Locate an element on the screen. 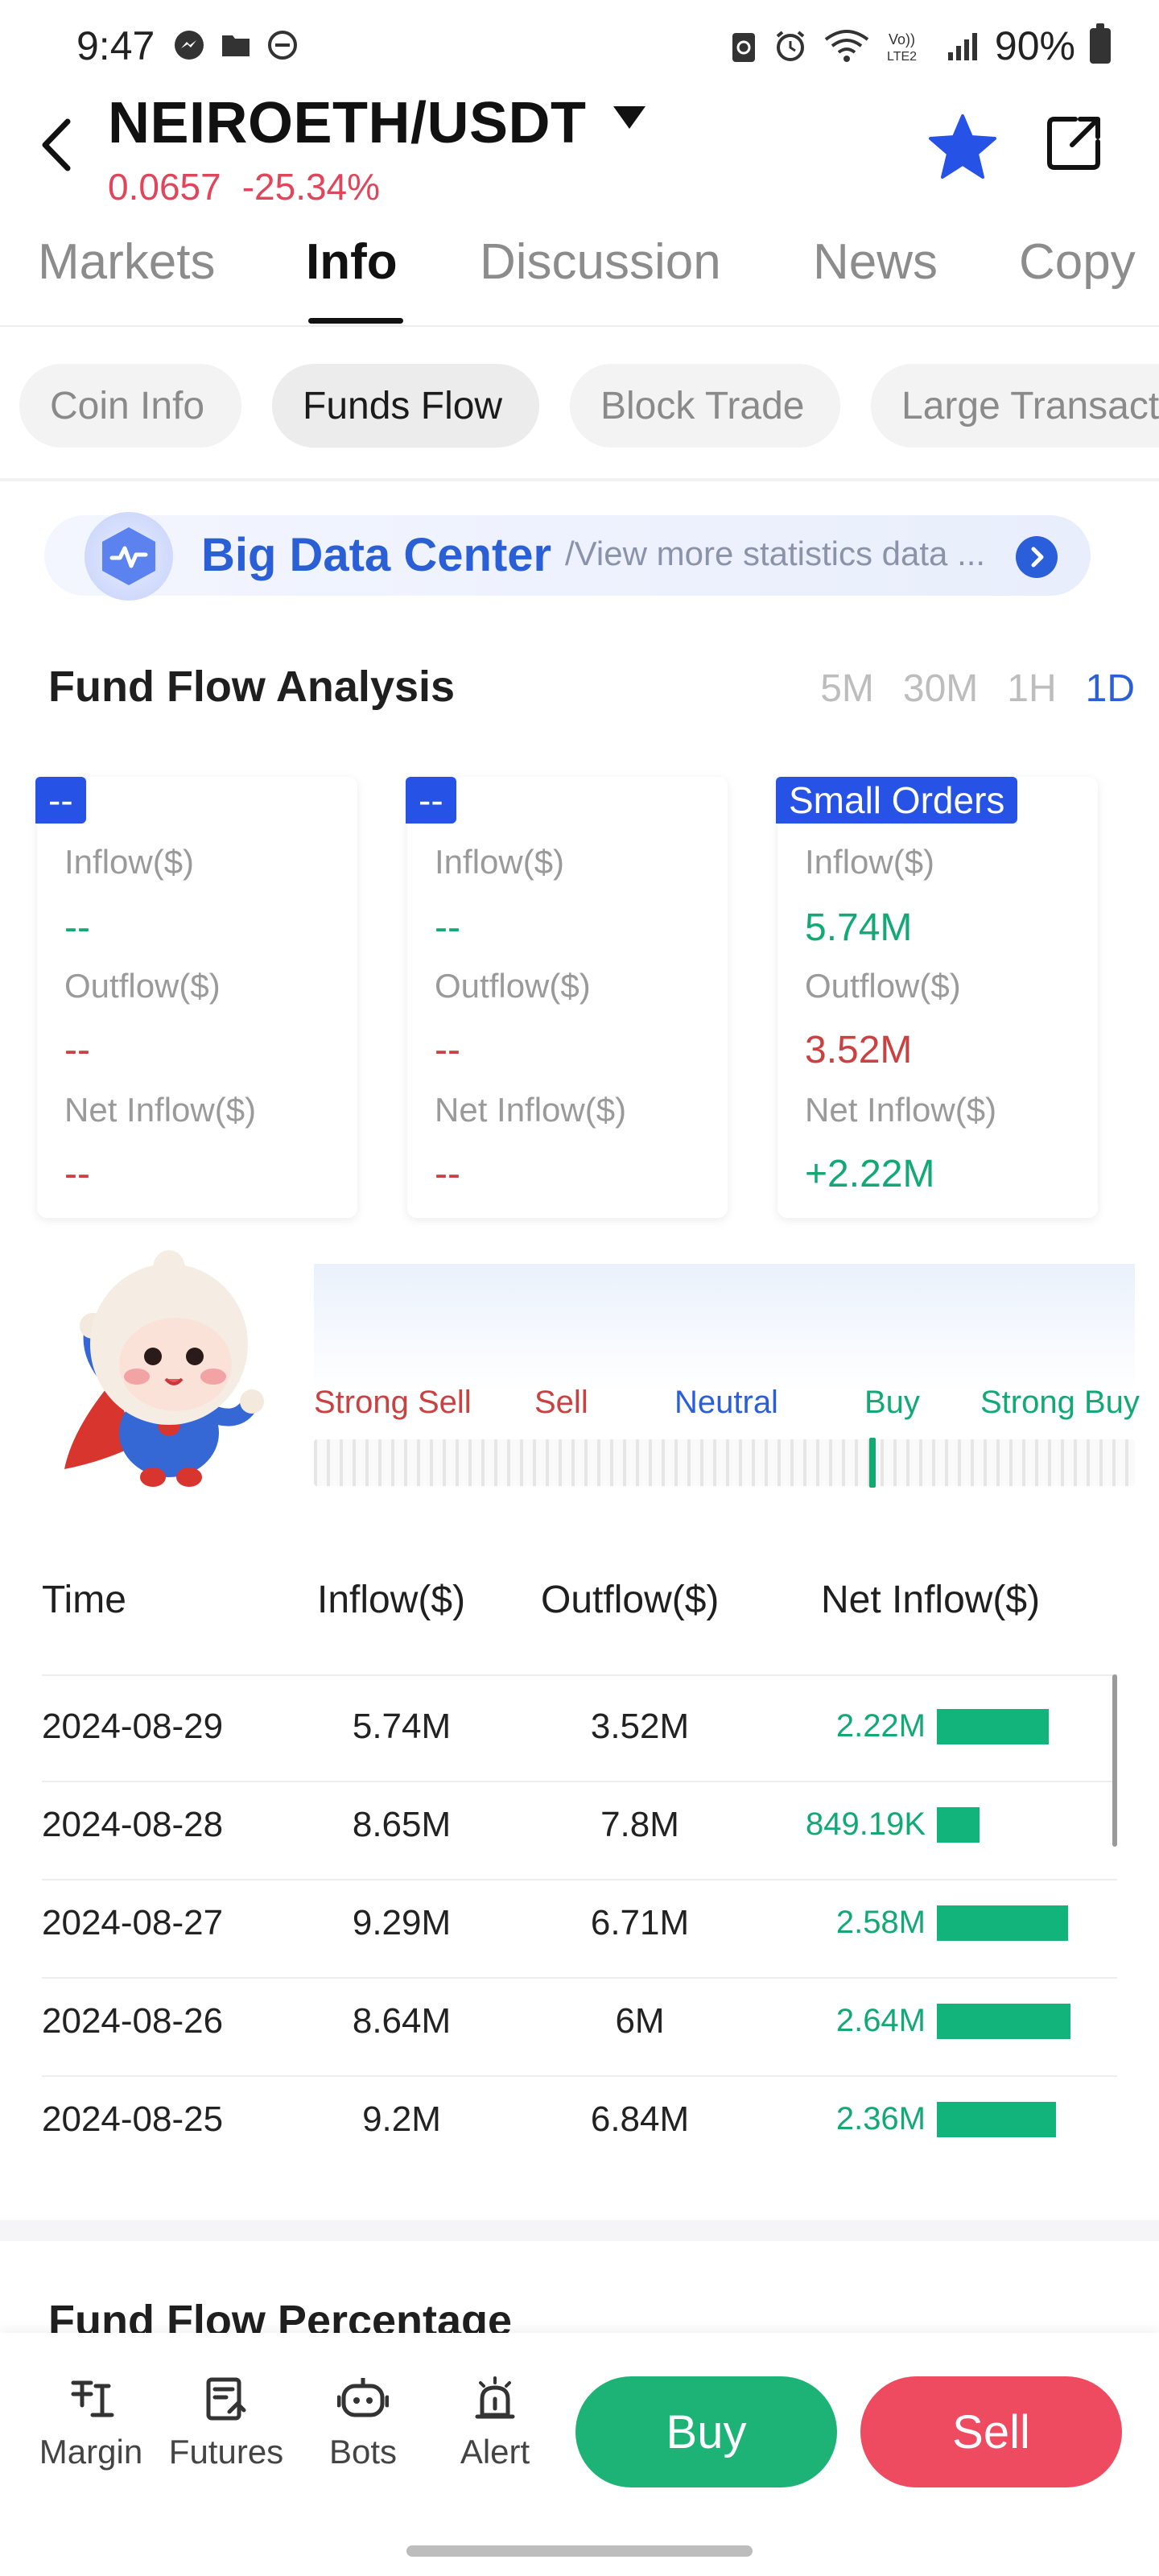 This screenshot has height=2576, width=1159. period-tabs: 5M 30M 1H 1D is located at coordinates (977, 689).